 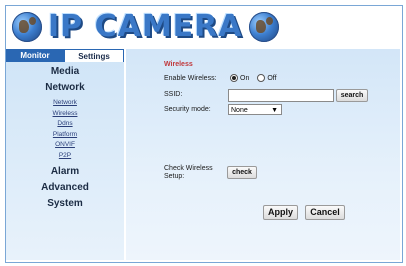 I want to click on search-button: search, so click(x=352, y=95).